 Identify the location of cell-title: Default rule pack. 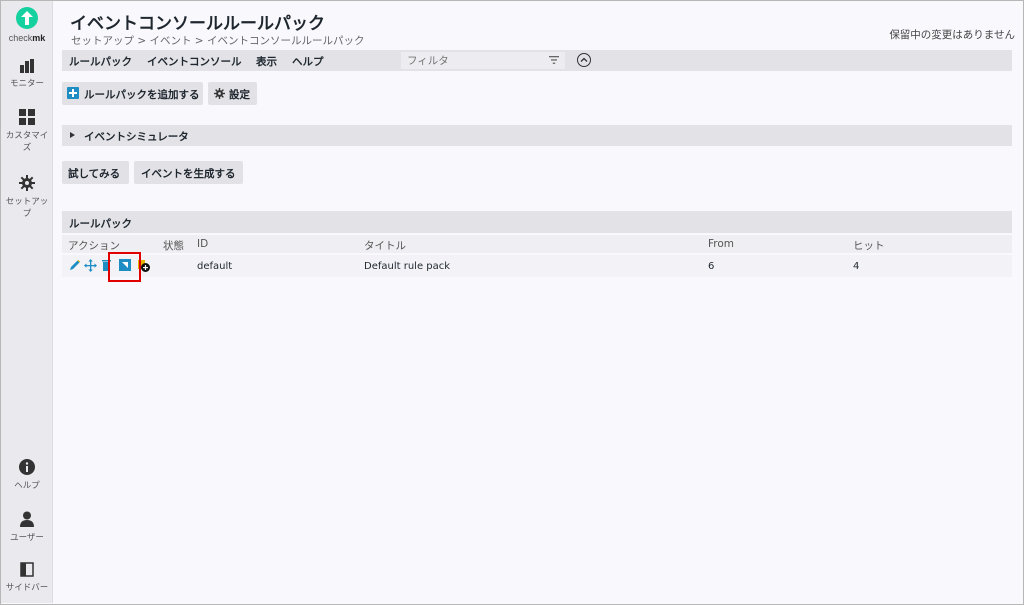
(407, 266).